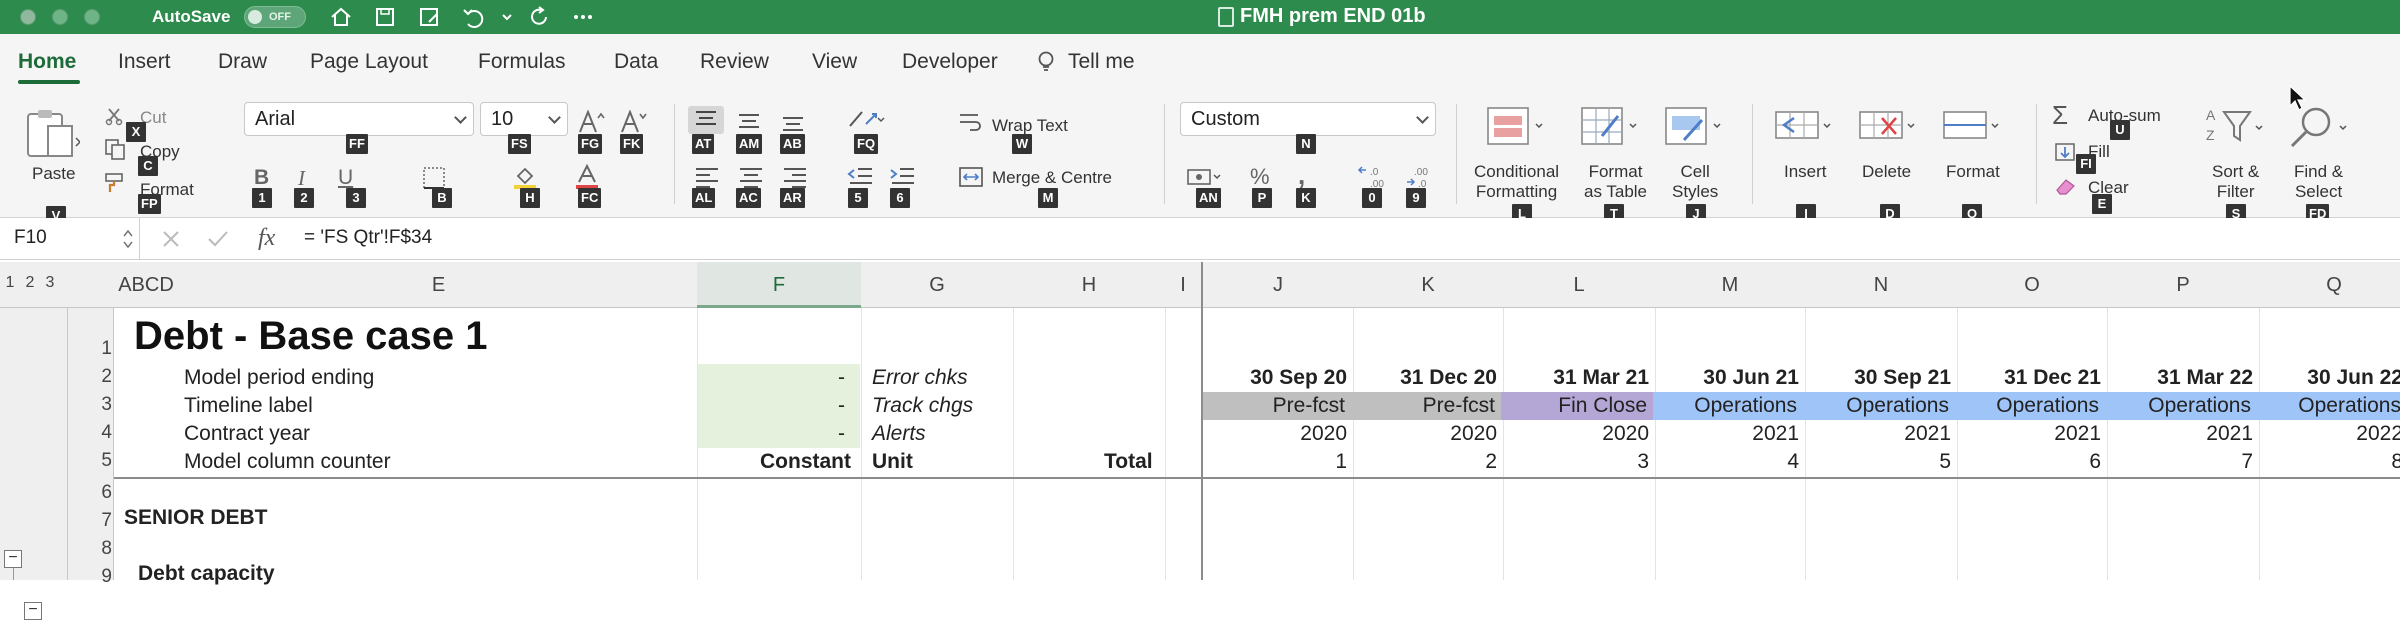 The height and width of the screenshot is (620, 2400). What do you see at coordinates (92, 17) in the screenshot?
I see `zoom-window-button` at bounding box center [92, 17].